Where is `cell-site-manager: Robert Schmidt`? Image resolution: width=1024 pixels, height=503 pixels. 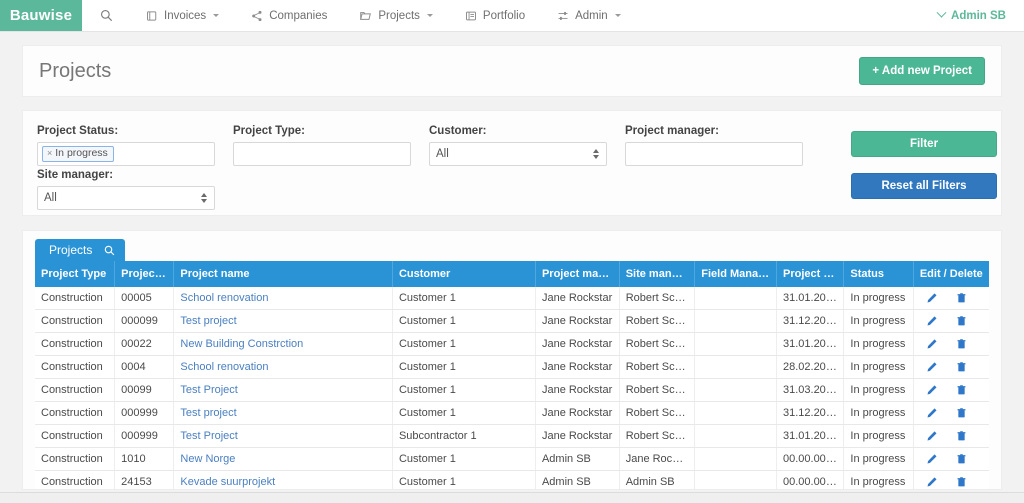 cell-site-manager: Robert Schmidt is located at coordinates (657, 390).